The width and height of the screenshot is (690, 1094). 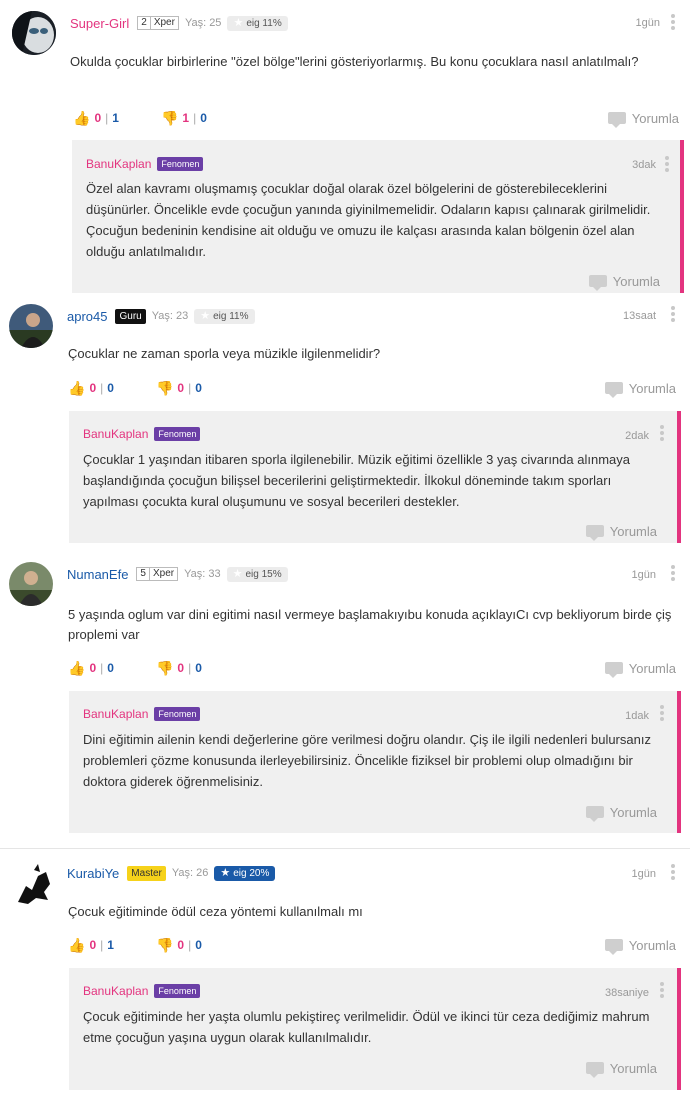 I want to click on age-label: Yaş: 33, so click(x=202, y=574).